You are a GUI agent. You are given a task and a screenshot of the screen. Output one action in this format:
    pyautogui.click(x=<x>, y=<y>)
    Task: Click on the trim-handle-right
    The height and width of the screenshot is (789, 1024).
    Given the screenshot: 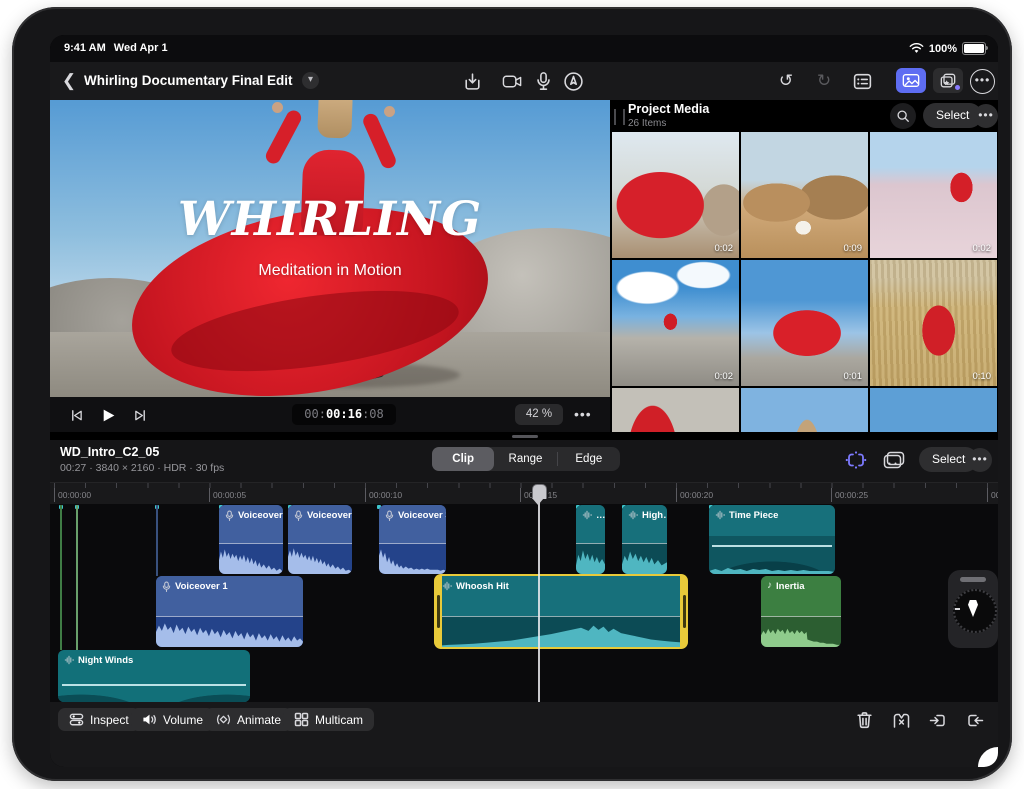 What is the action you would take?
    pyautogui.click(x=684, y=611)
    